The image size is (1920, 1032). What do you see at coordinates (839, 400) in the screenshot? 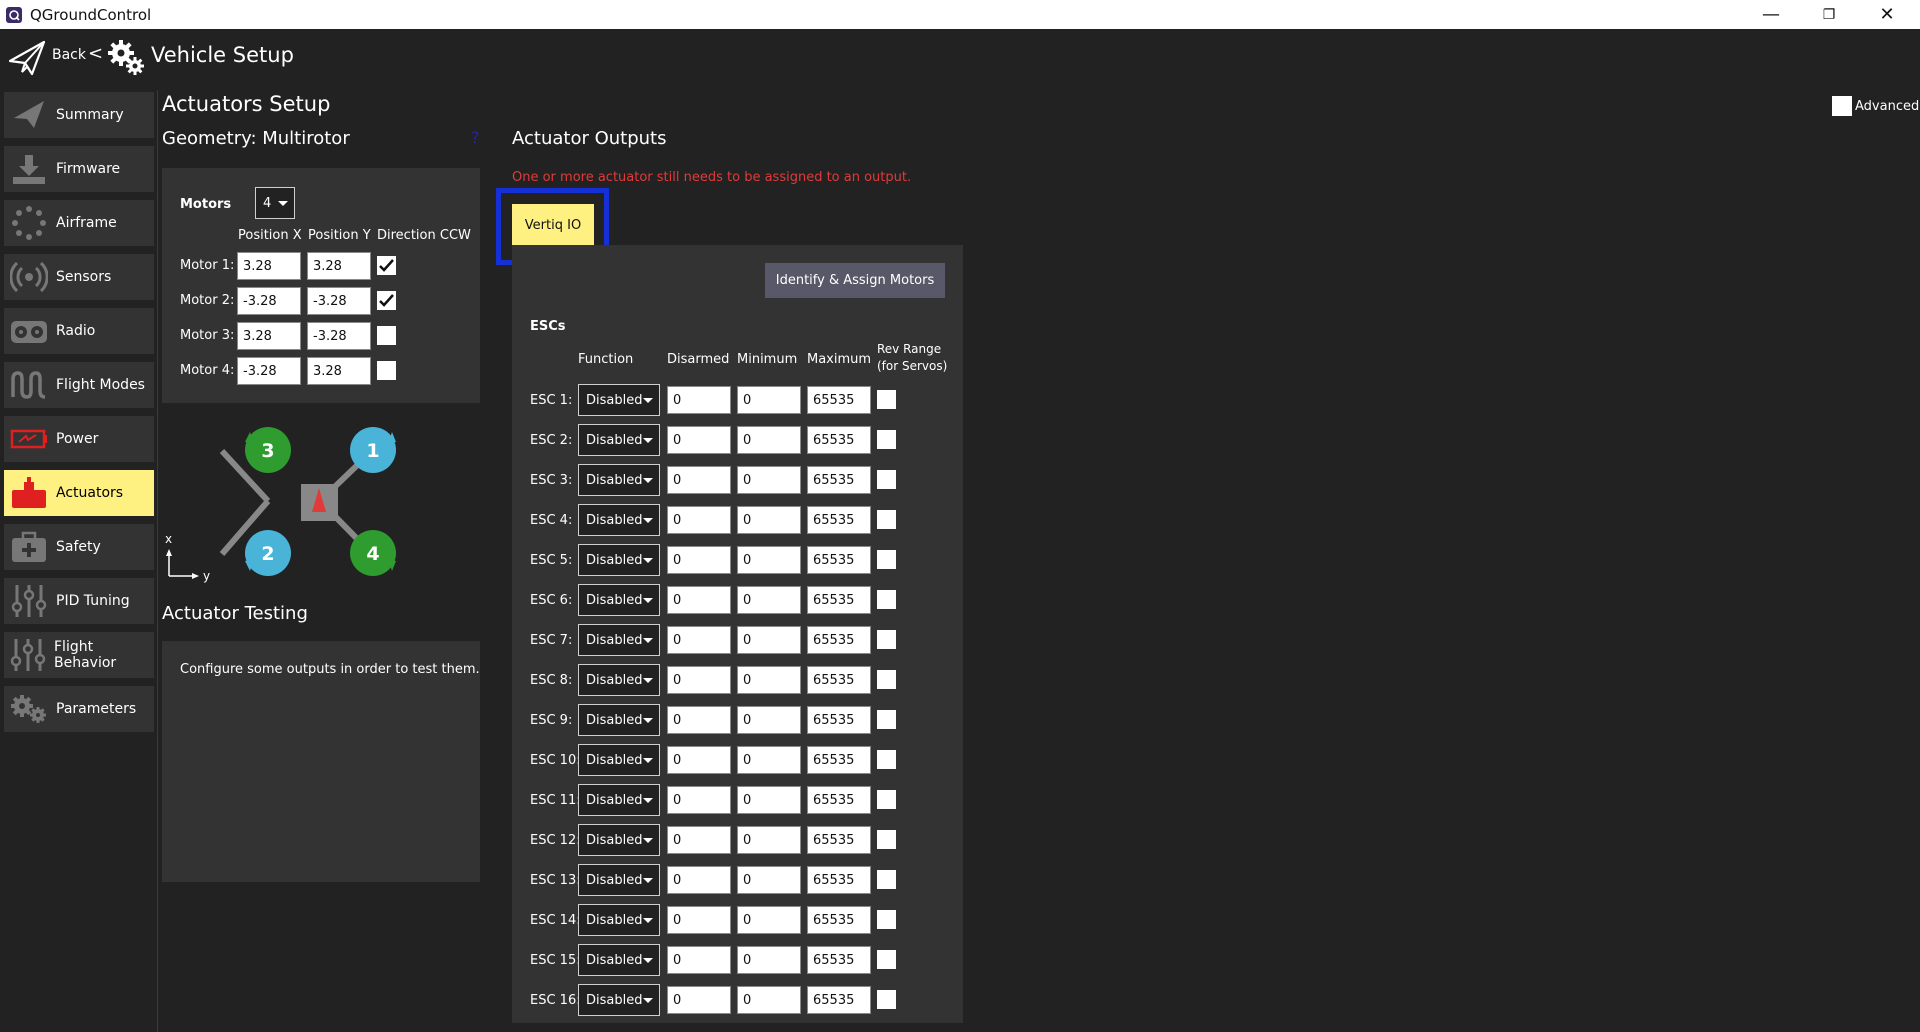
I see `esc-1-maximum-input: 65535` at bounding box center [839, 400].